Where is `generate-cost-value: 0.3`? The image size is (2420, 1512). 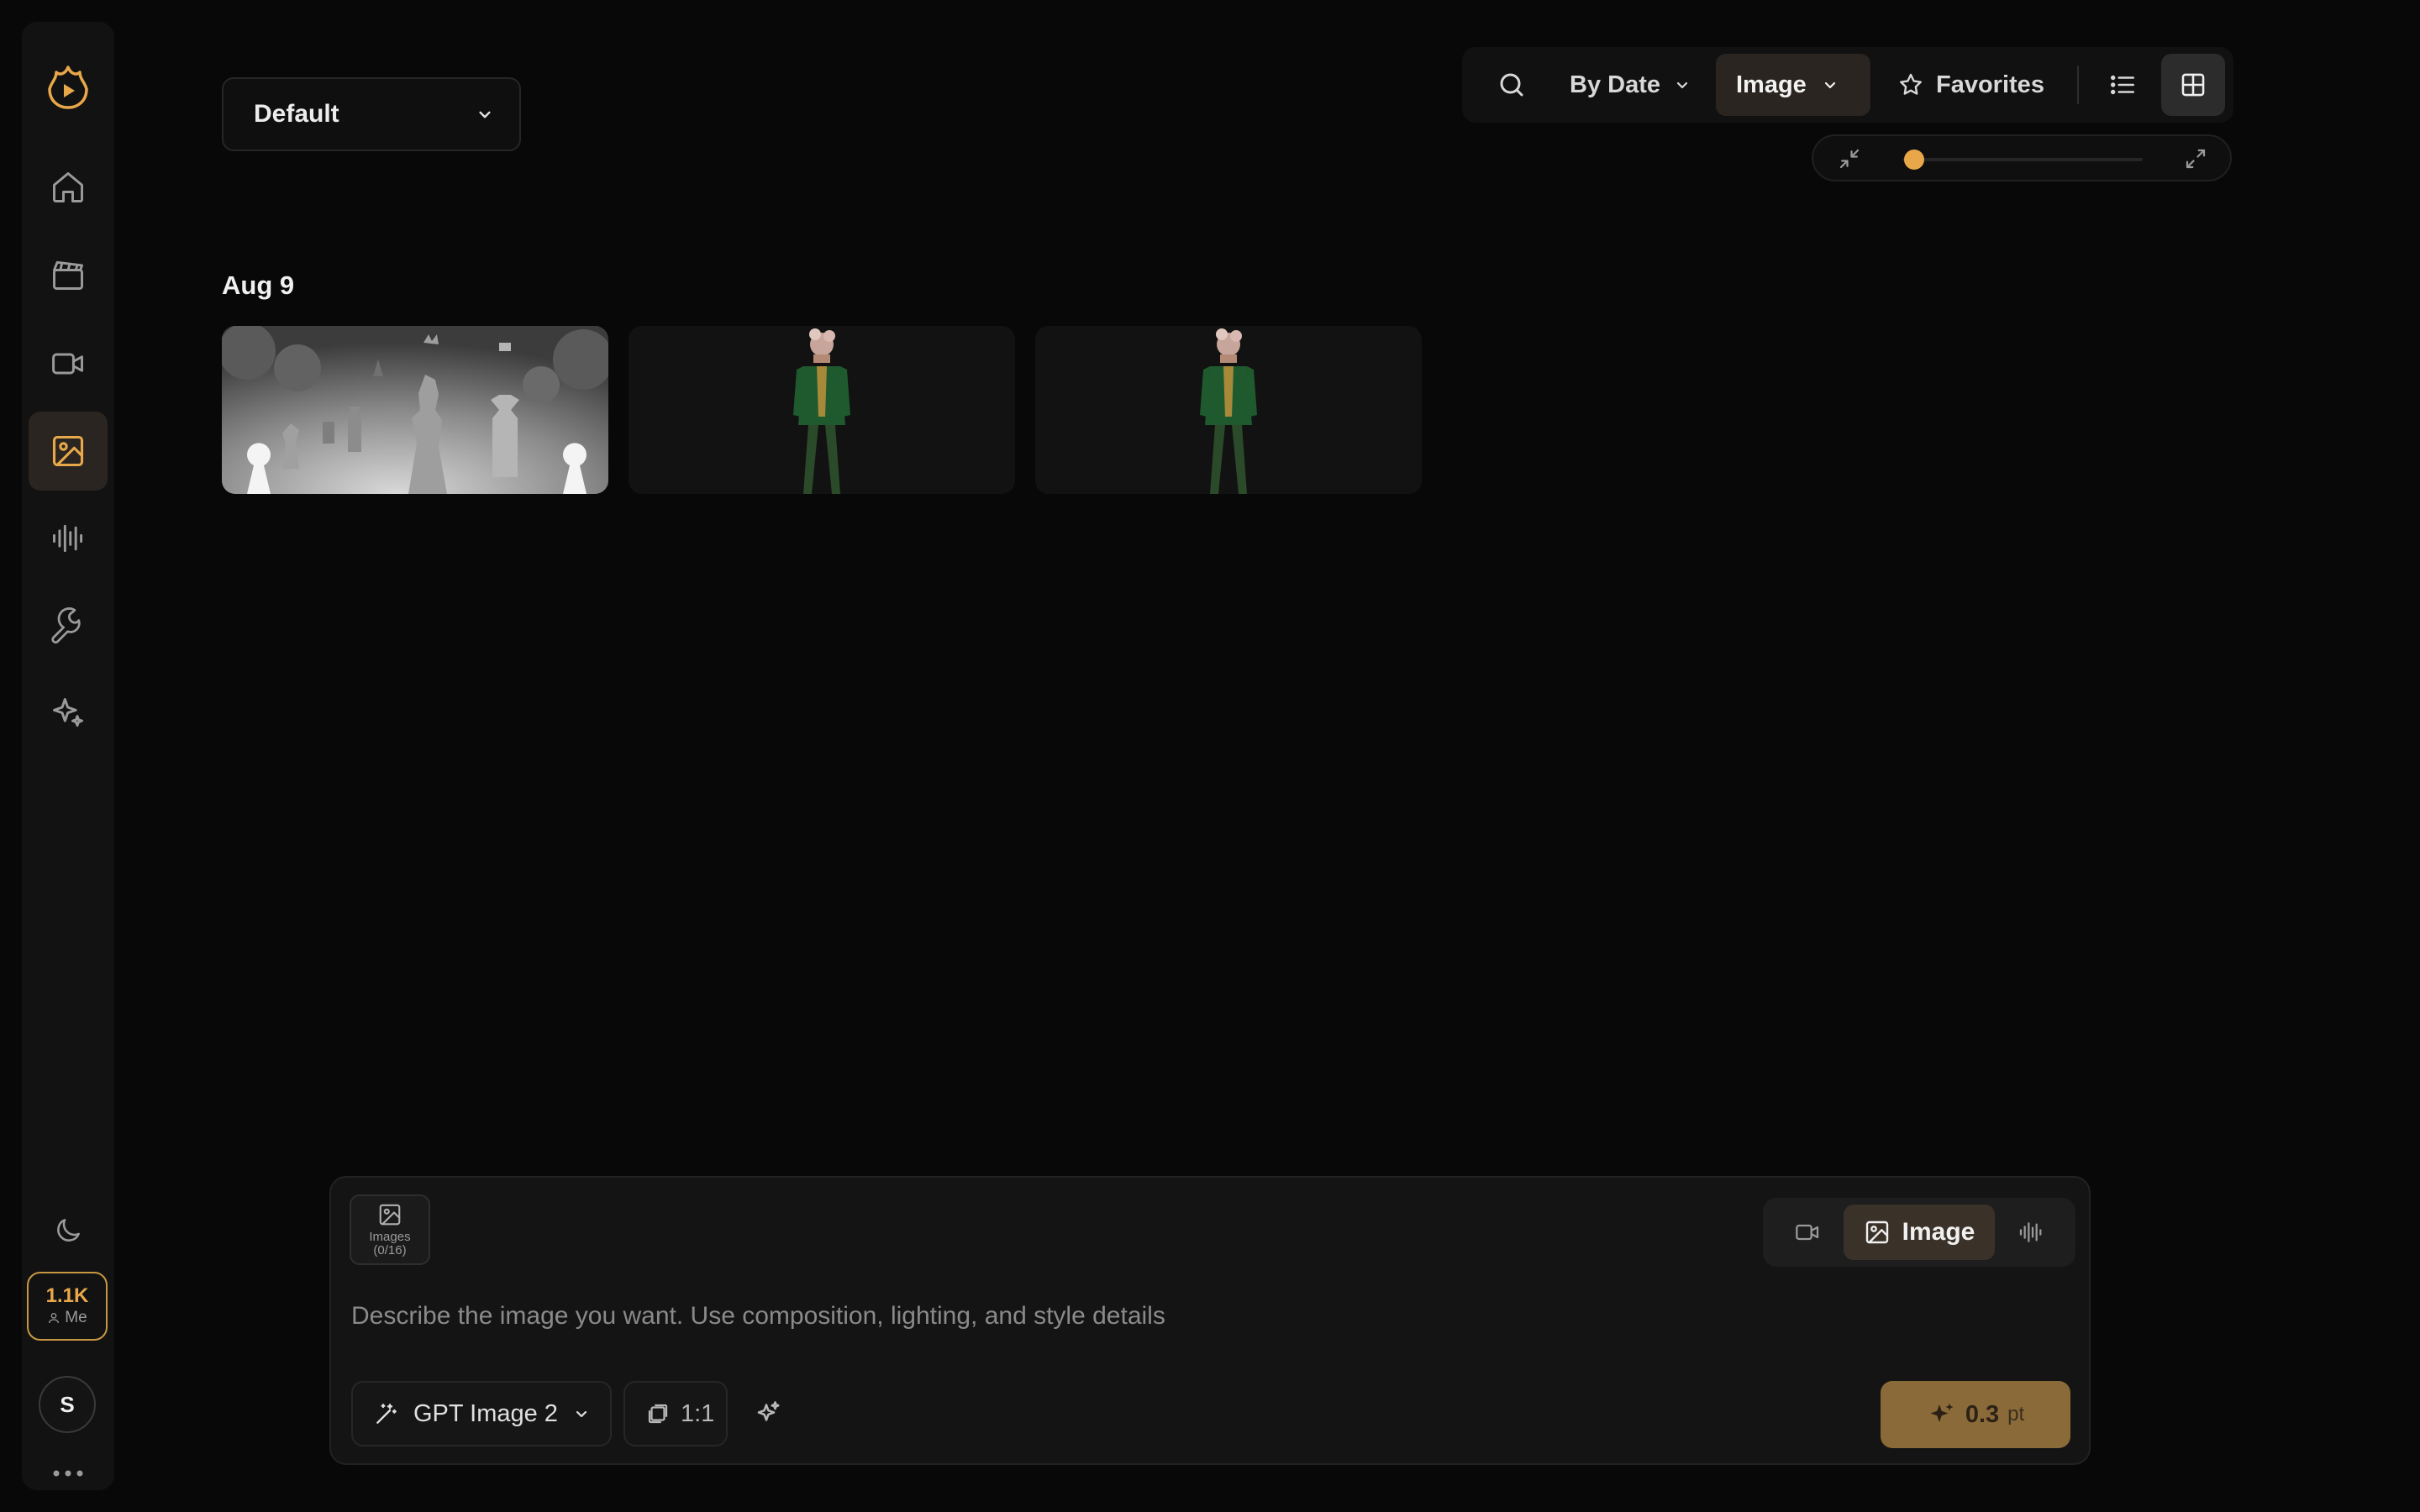
generate-cost-value: 0.3 is located at coordinates (1983, 1414).